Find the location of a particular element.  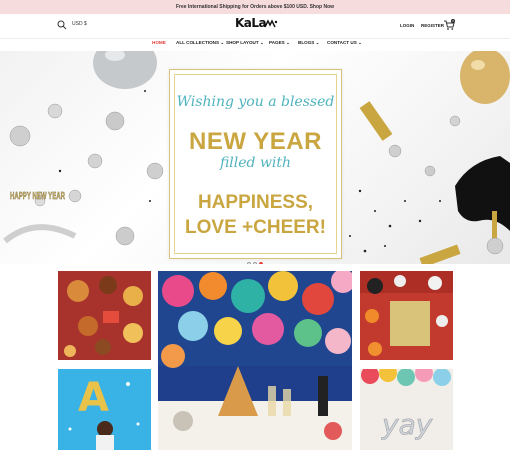

search-icon is located at coordinates (62, 25).